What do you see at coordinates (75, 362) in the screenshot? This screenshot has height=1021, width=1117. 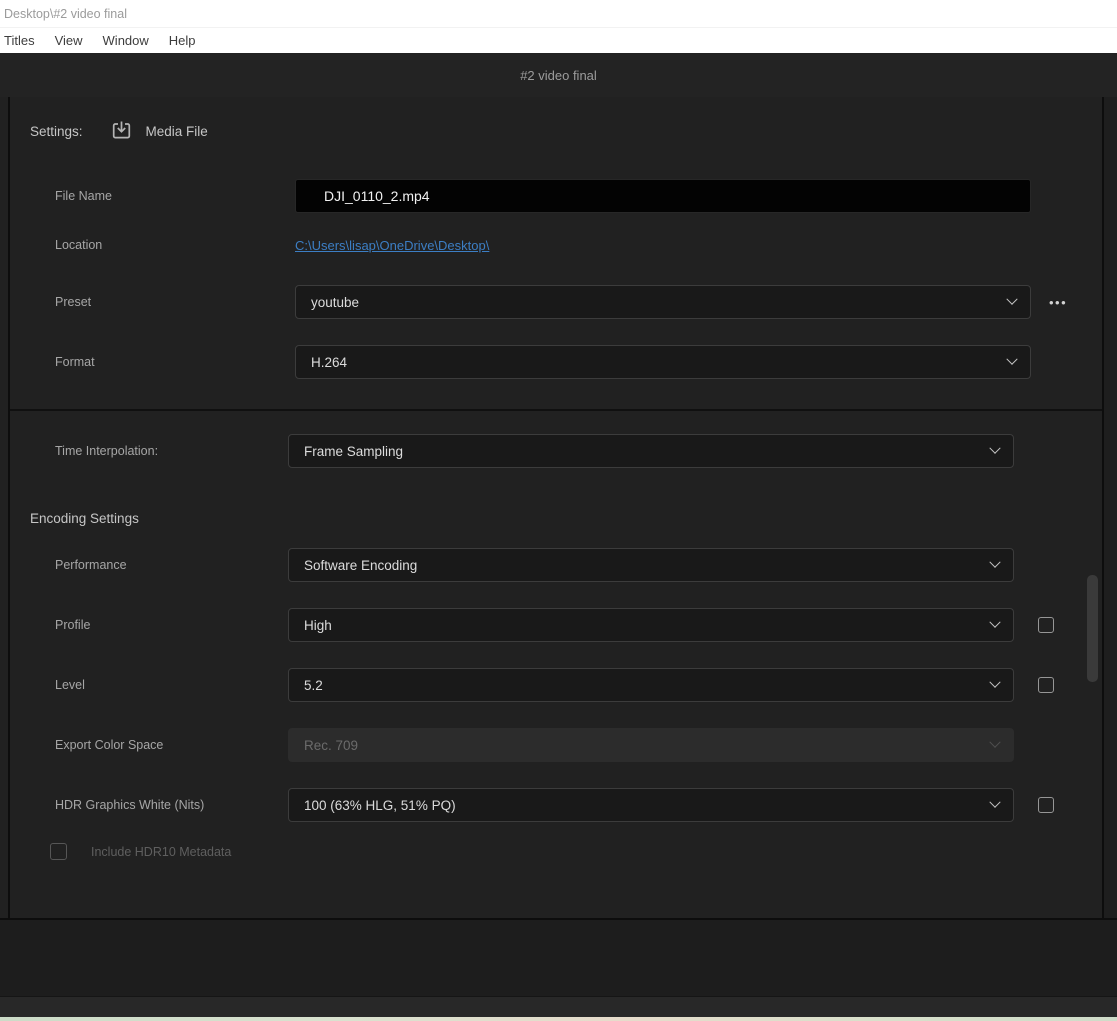 I see `format-label: Format` at bounding box center [75, 362].